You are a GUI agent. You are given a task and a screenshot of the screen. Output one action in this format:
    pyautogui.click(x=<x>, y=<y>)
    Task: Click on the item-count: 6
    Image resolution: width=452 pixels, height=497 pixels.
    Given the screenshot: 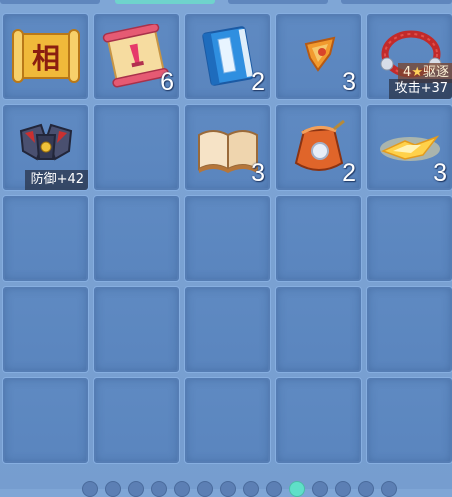 What is the action you would take?
    pyautogui.click(x=167, y=82)
    